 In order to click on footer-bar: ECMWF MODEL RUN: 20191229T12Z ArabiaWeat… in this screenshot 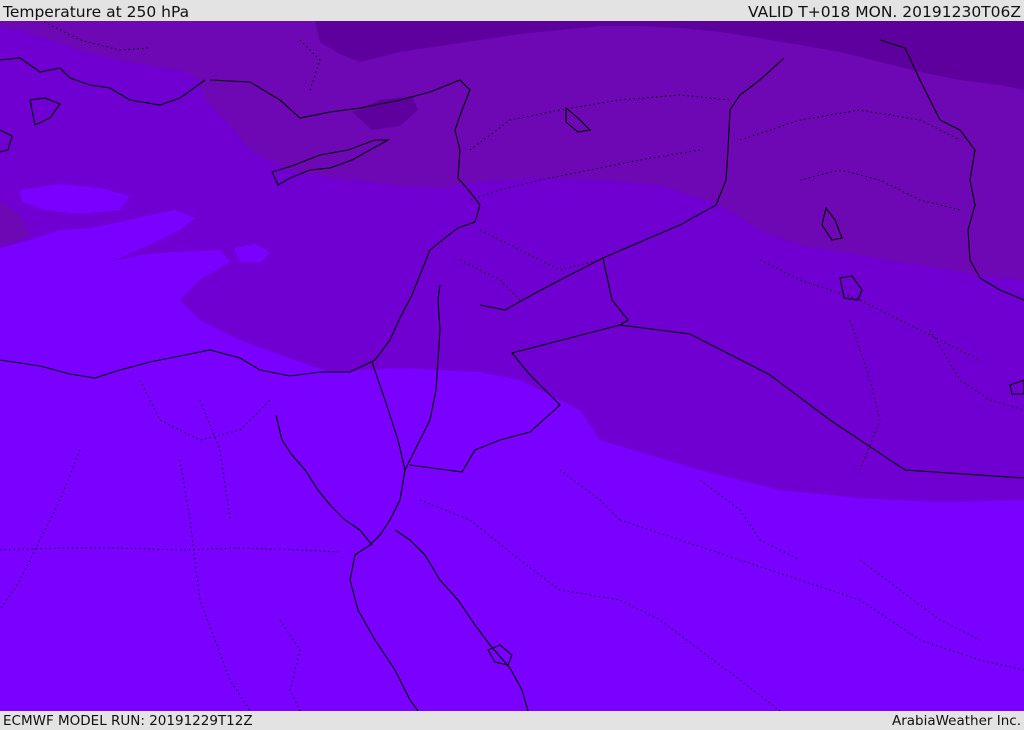, I will do `click(512, 720)`.